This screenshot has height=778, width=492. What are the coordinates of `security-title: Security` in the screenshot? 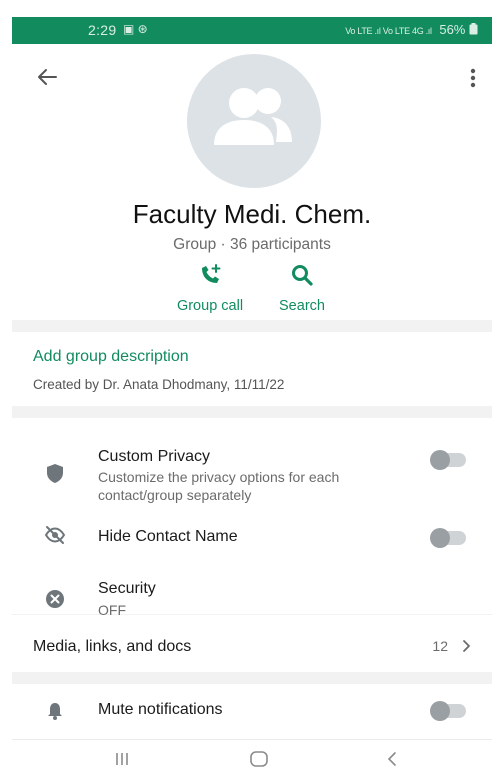 It's located at (127, 588).